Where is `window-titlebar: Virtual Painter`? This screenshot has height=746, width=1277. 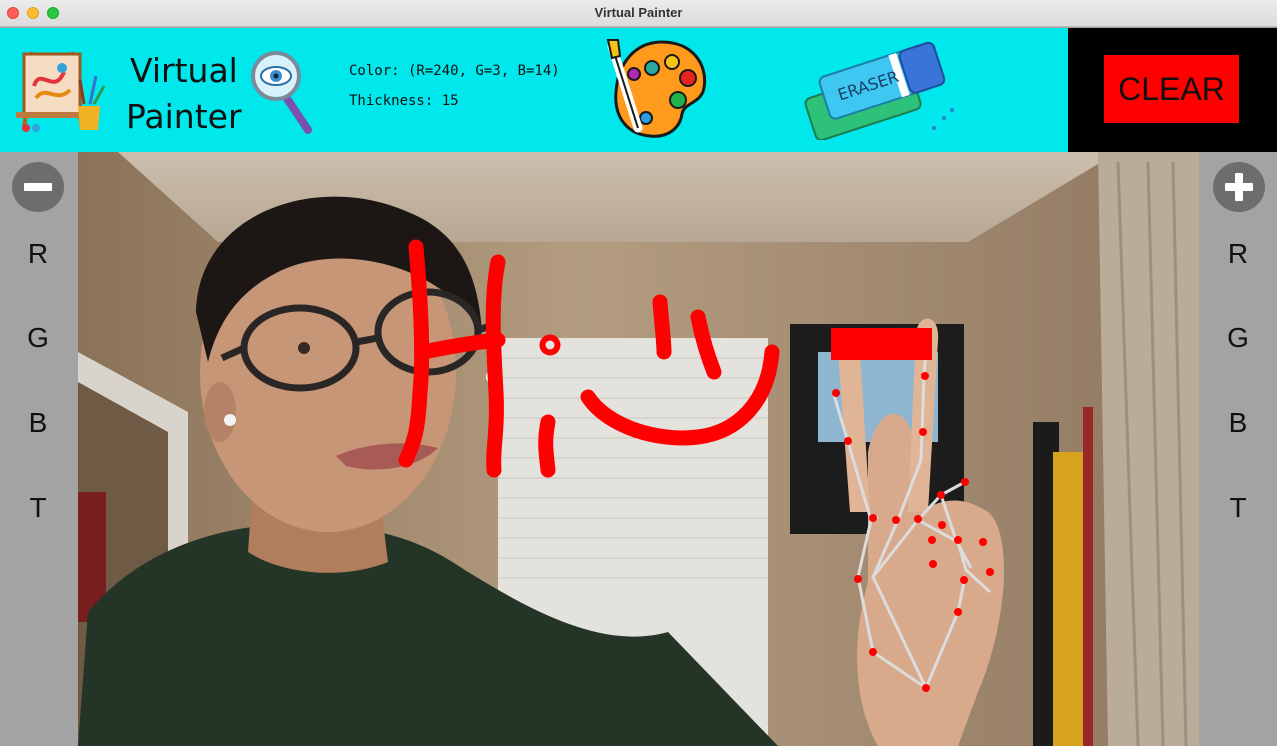 window-titlebar: Virtual Painter is located at coordinates (638, 13).